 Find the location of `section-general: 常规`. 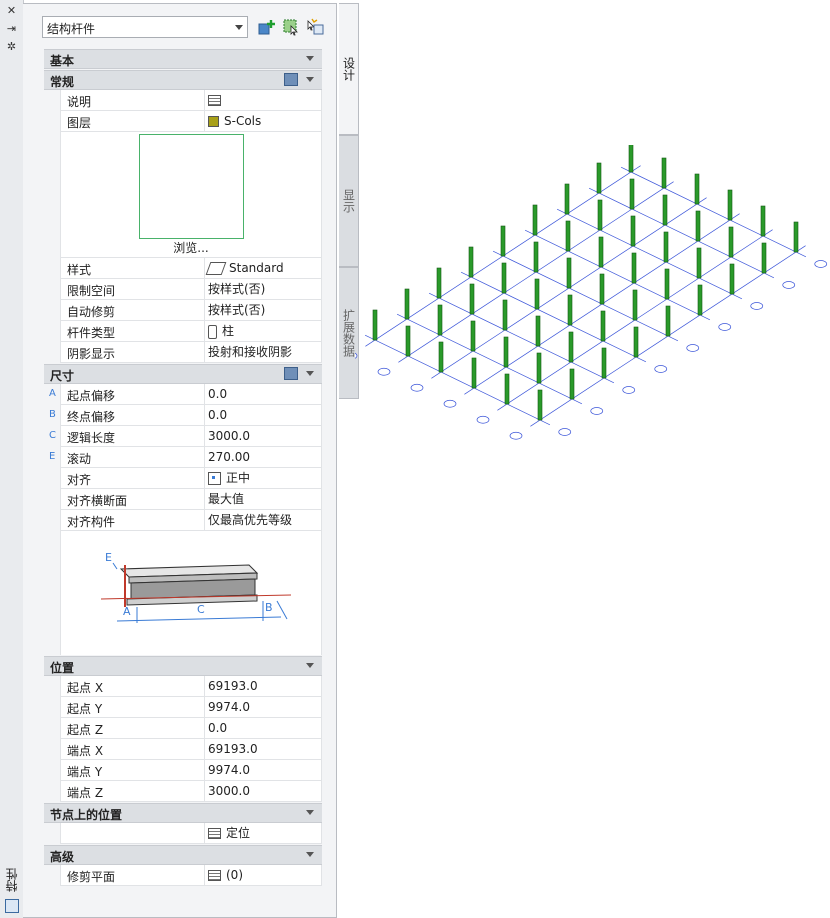

section-general: 常规 is located at coordinates (183, 80).